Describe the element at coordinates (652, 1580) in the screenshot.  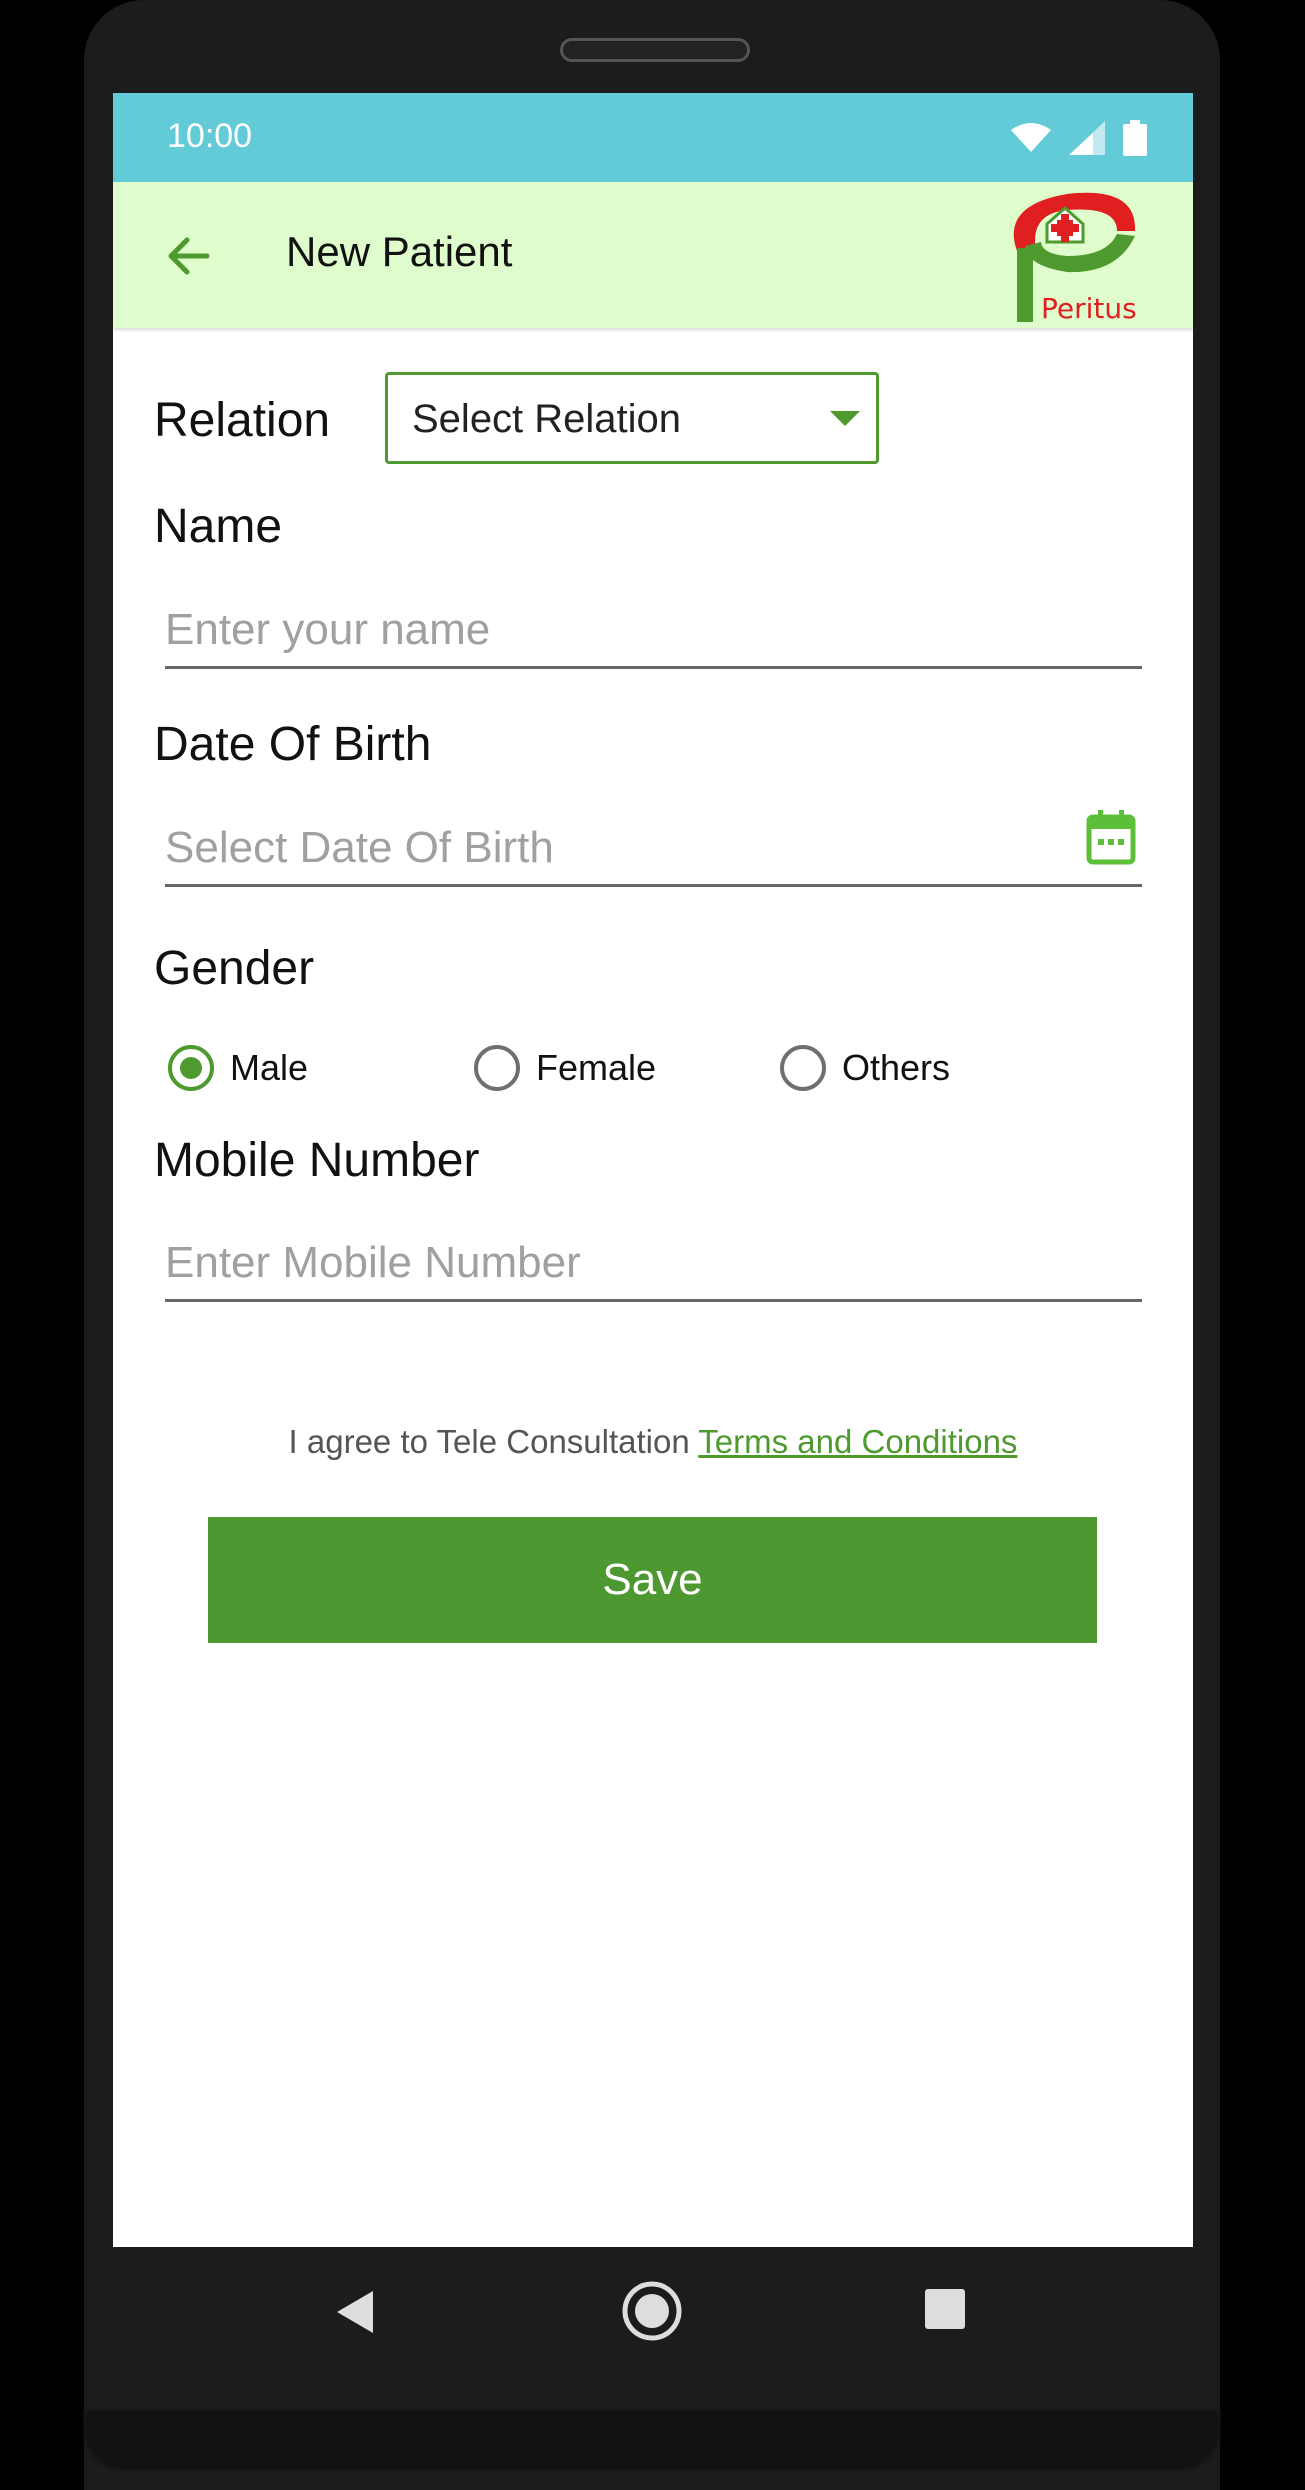
I see `save-button: Save` at that location.